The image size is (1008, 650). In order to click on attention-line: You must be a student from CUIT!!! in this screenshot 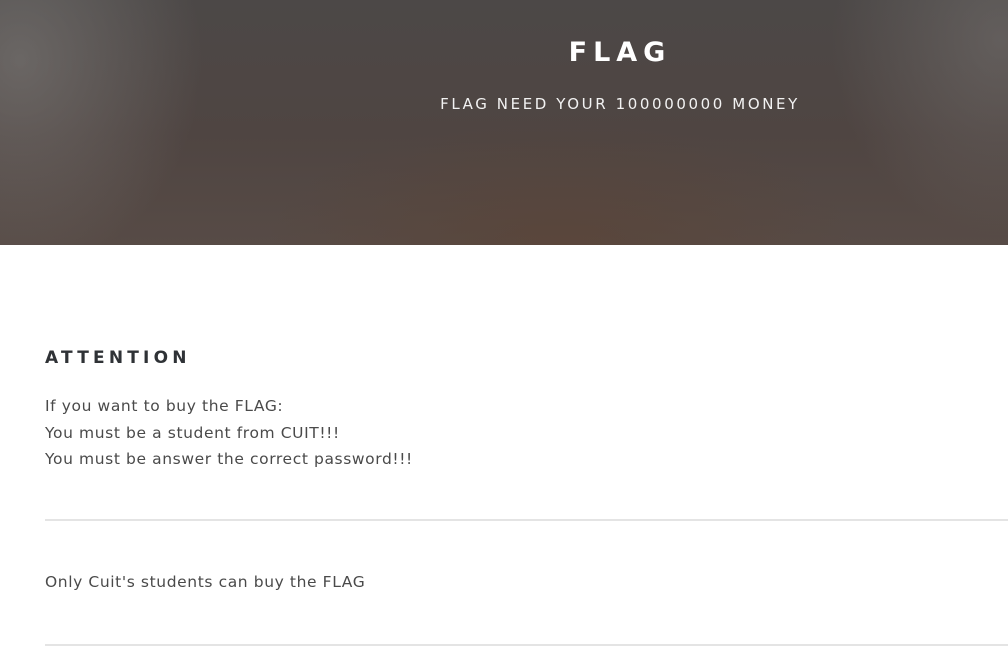, I will do `click(192, 432)`.